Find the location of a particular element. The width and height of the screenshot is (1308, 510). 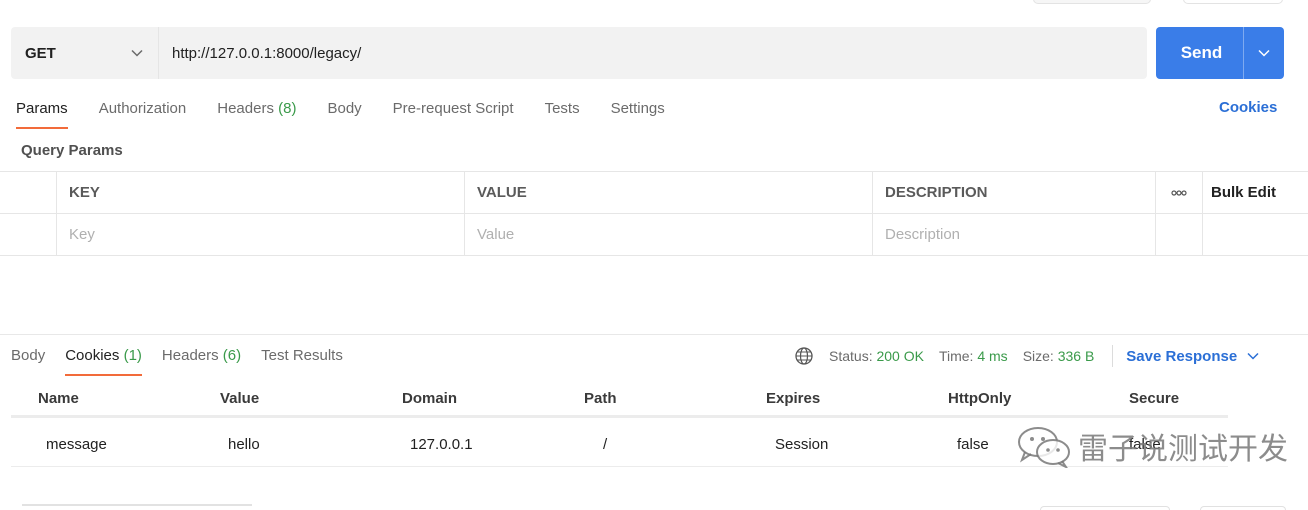

tab-label: Cookies is located at coordinates (92, 355).